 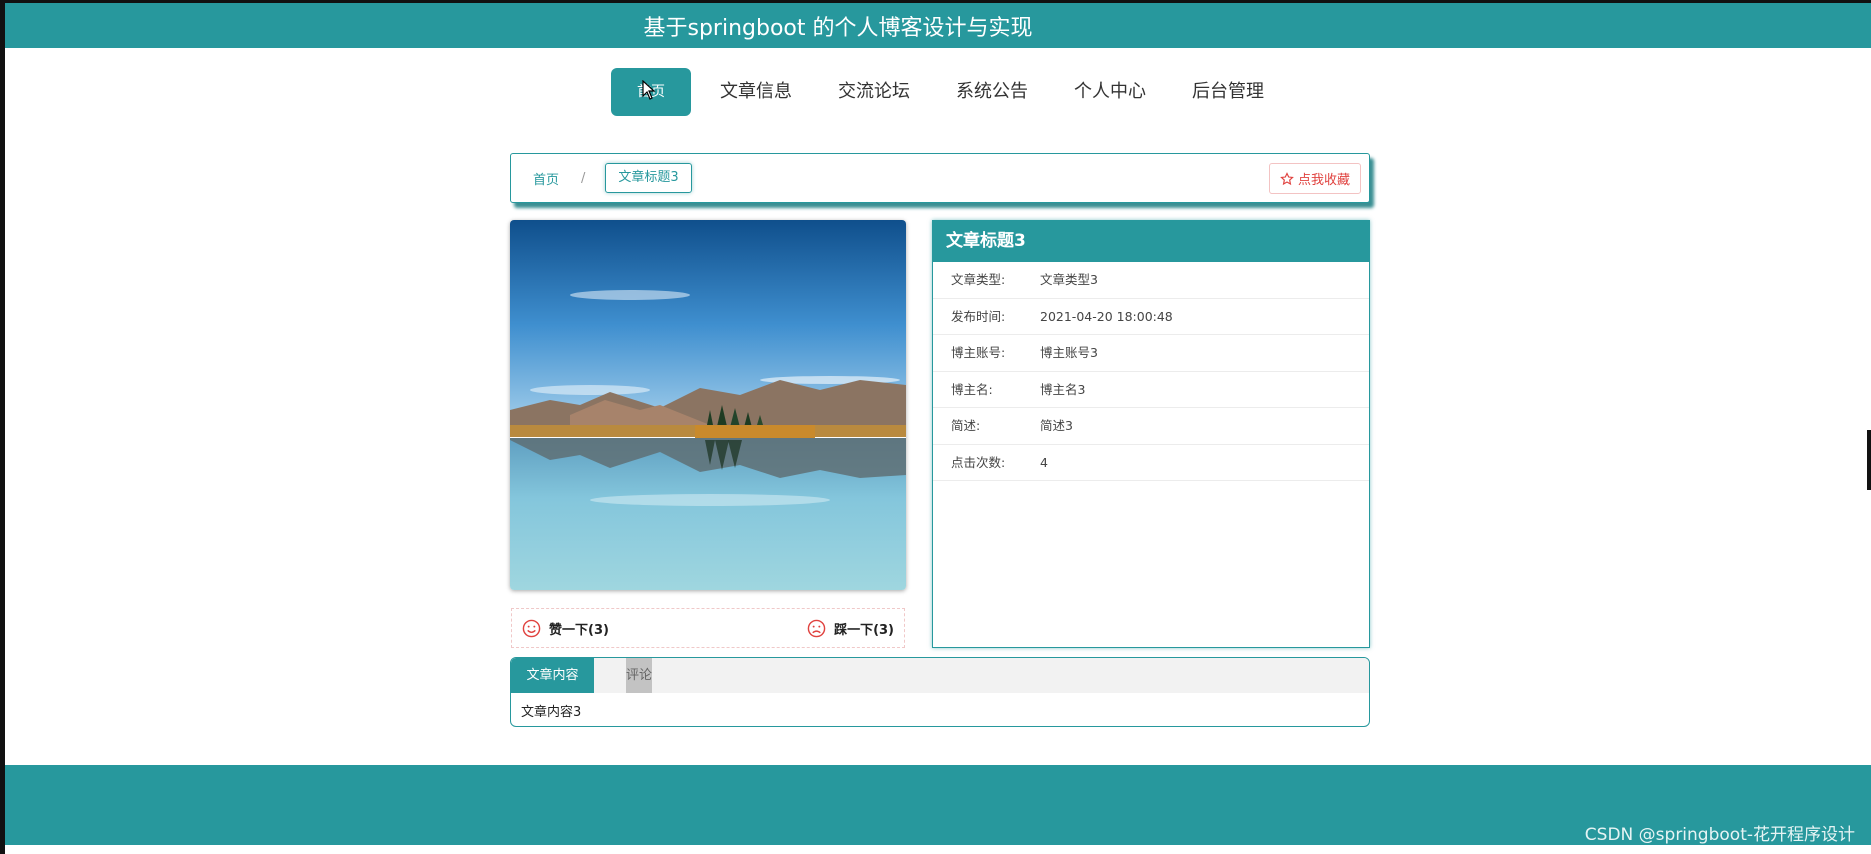 What do you see at coordinates (874, 92) in the screenshot?
I see `nav-item-forum: 交流论坛` at bounding box center [874, 92].